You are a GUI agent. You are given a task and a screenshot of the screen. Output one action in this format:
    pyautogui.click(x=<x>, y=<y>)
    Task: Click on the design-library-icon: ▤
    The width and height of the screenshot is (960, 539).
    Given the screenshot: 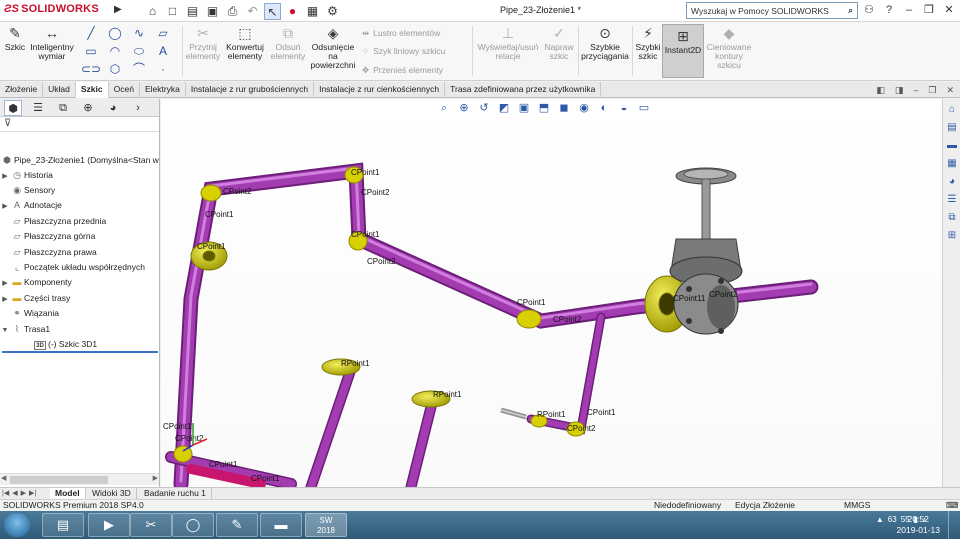 What is the action you would take?
    pyautogui.click(x=952, y=128)
    